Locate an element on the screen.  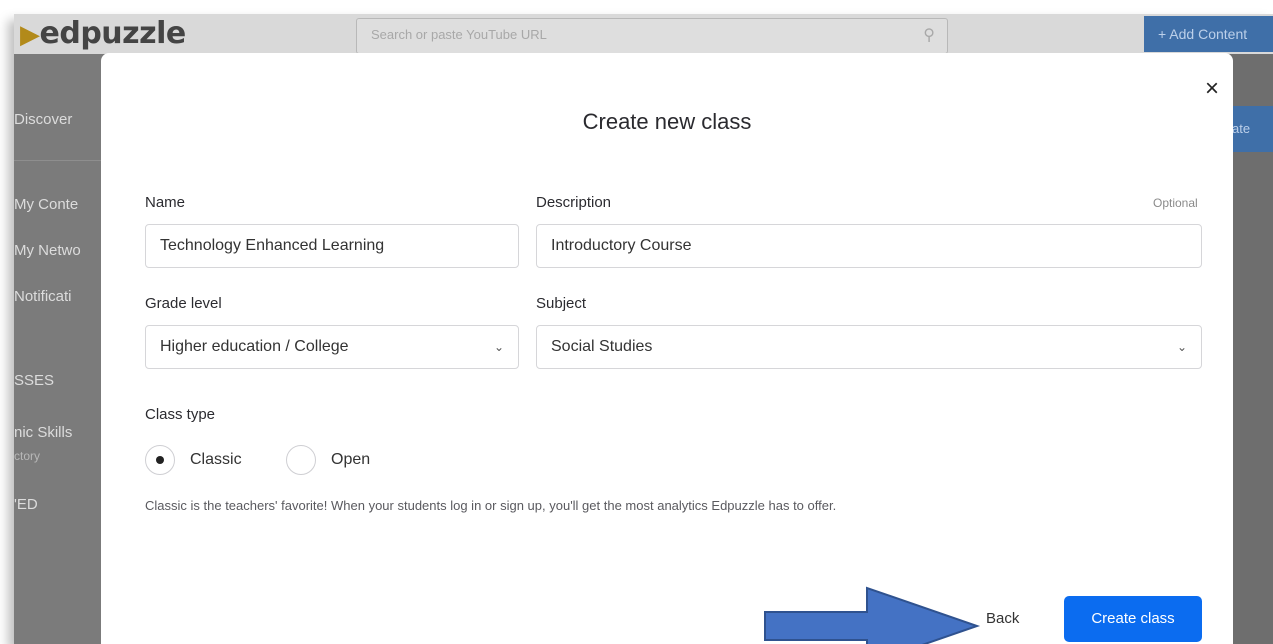
modal-title: Create new class is located at coordinates (667, 121).